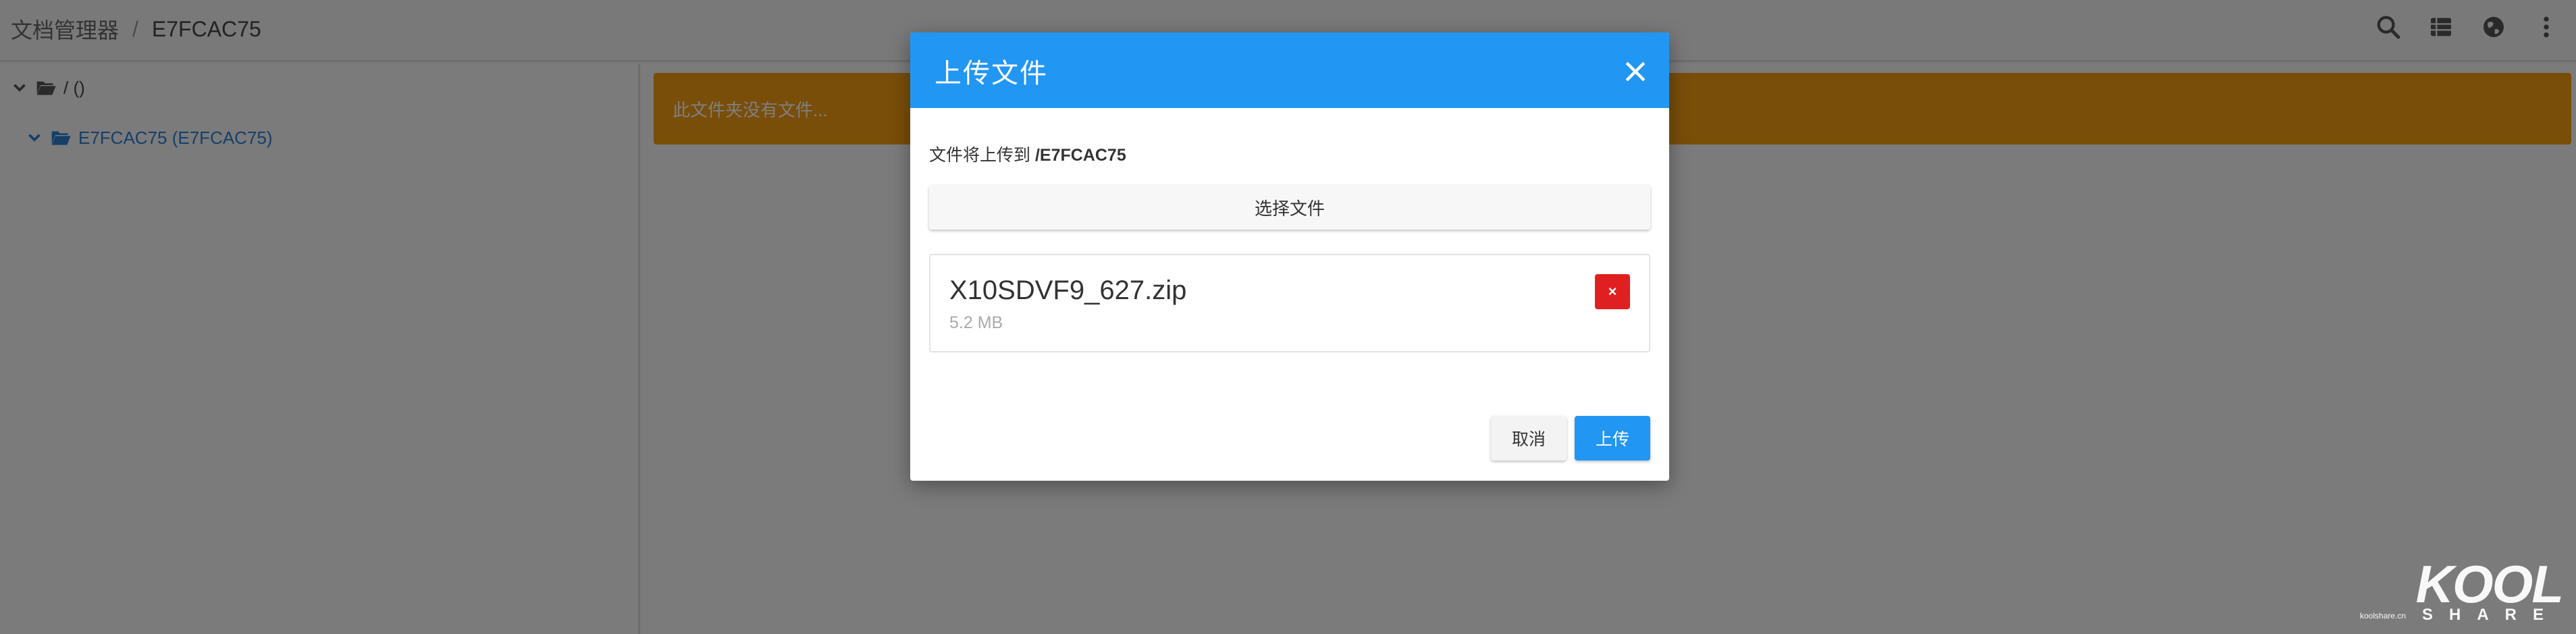 Image resolution: width=2576 pixels, height=634 pixels. I want to click on cancel-button: 取消, so click(1529, 438).